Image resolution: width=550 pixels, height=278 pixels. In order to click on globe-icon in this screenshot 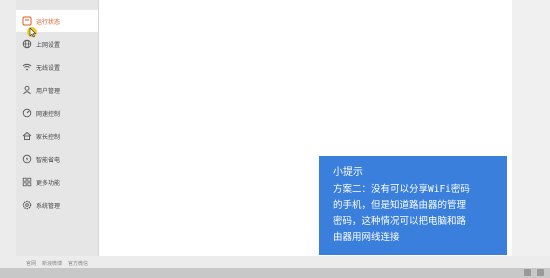, I will do `click(27, 44)`.